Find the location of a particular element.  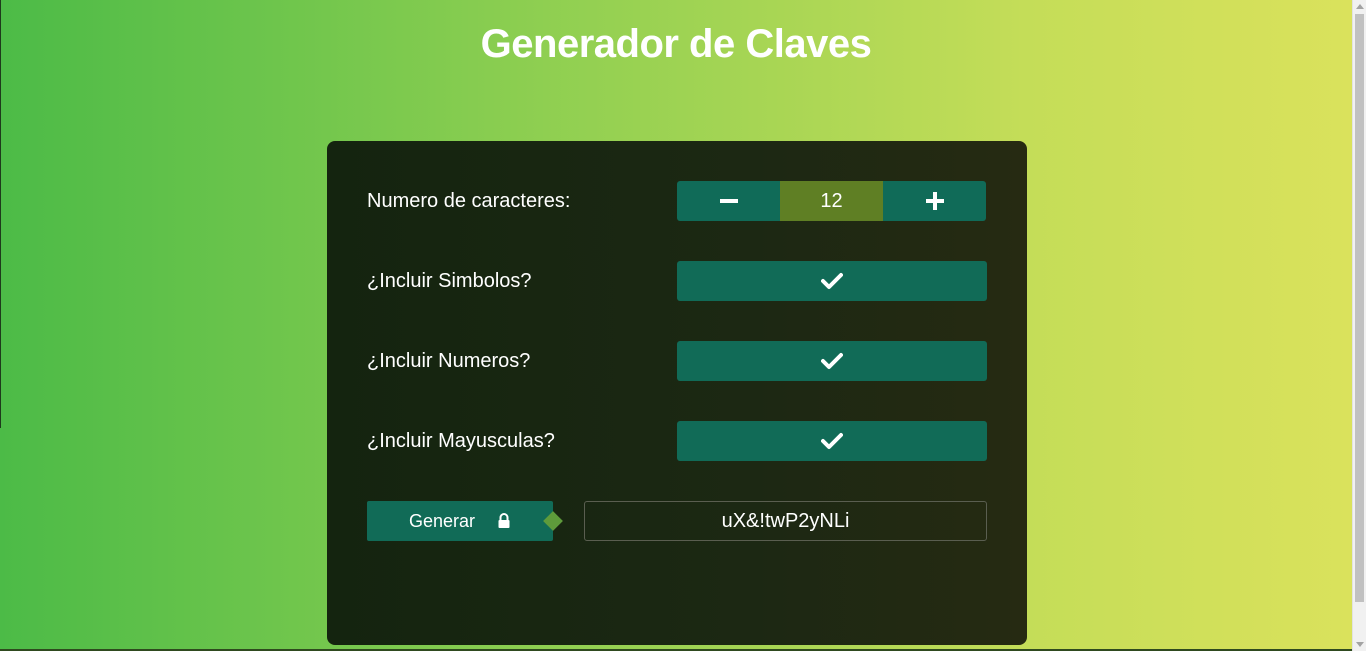

numbers-toggle is located at coordinates (832, 361).